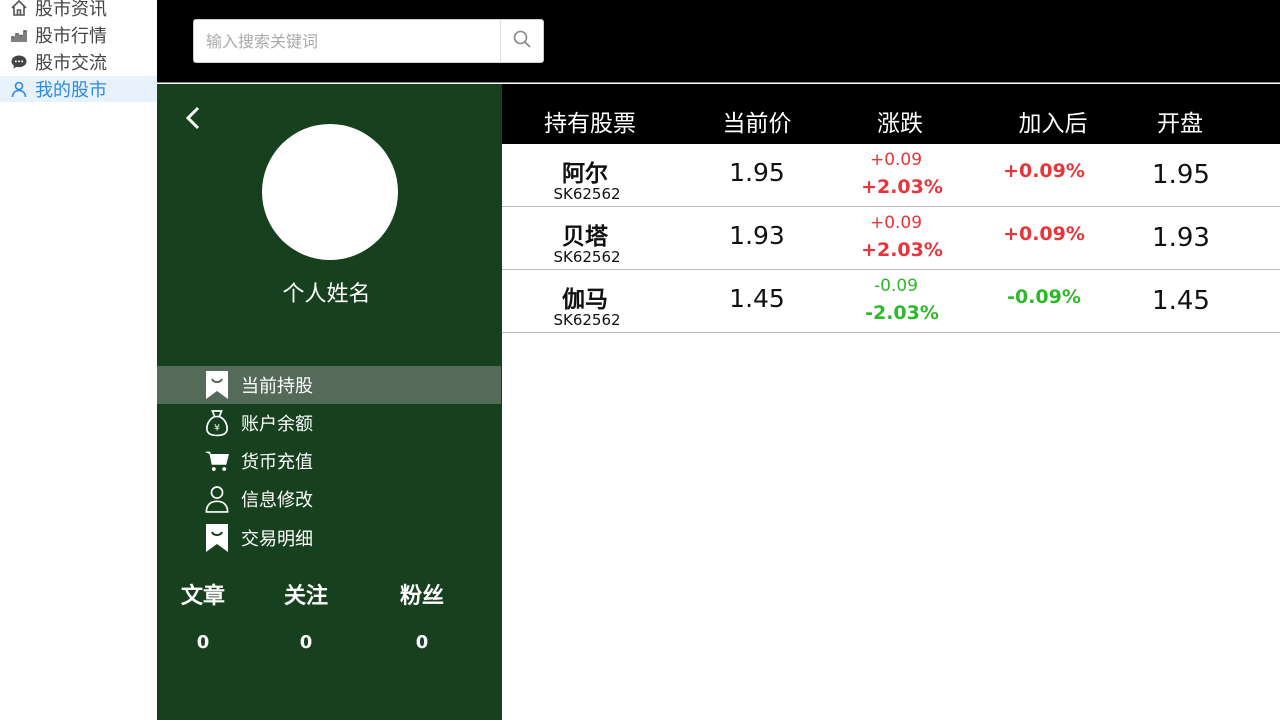  What do you see at coordinates (19, 8) in the screenshot?
I see `home-icon` at bounding box center [19, 8].